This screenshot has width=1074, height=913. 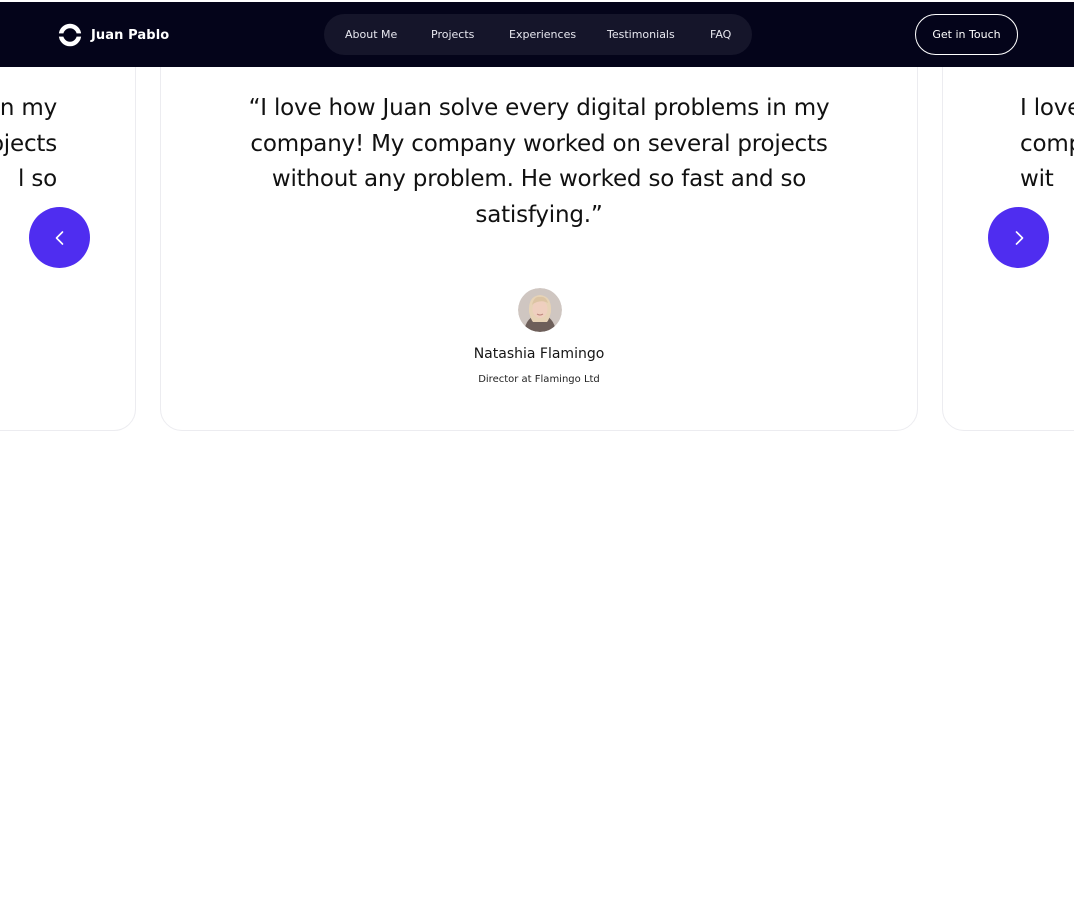 What do you see at coordinates (1008, 144) in the screenshot?
I see `testimonial-quote-next: I love comp wit` at bounding box center [1008, 144].